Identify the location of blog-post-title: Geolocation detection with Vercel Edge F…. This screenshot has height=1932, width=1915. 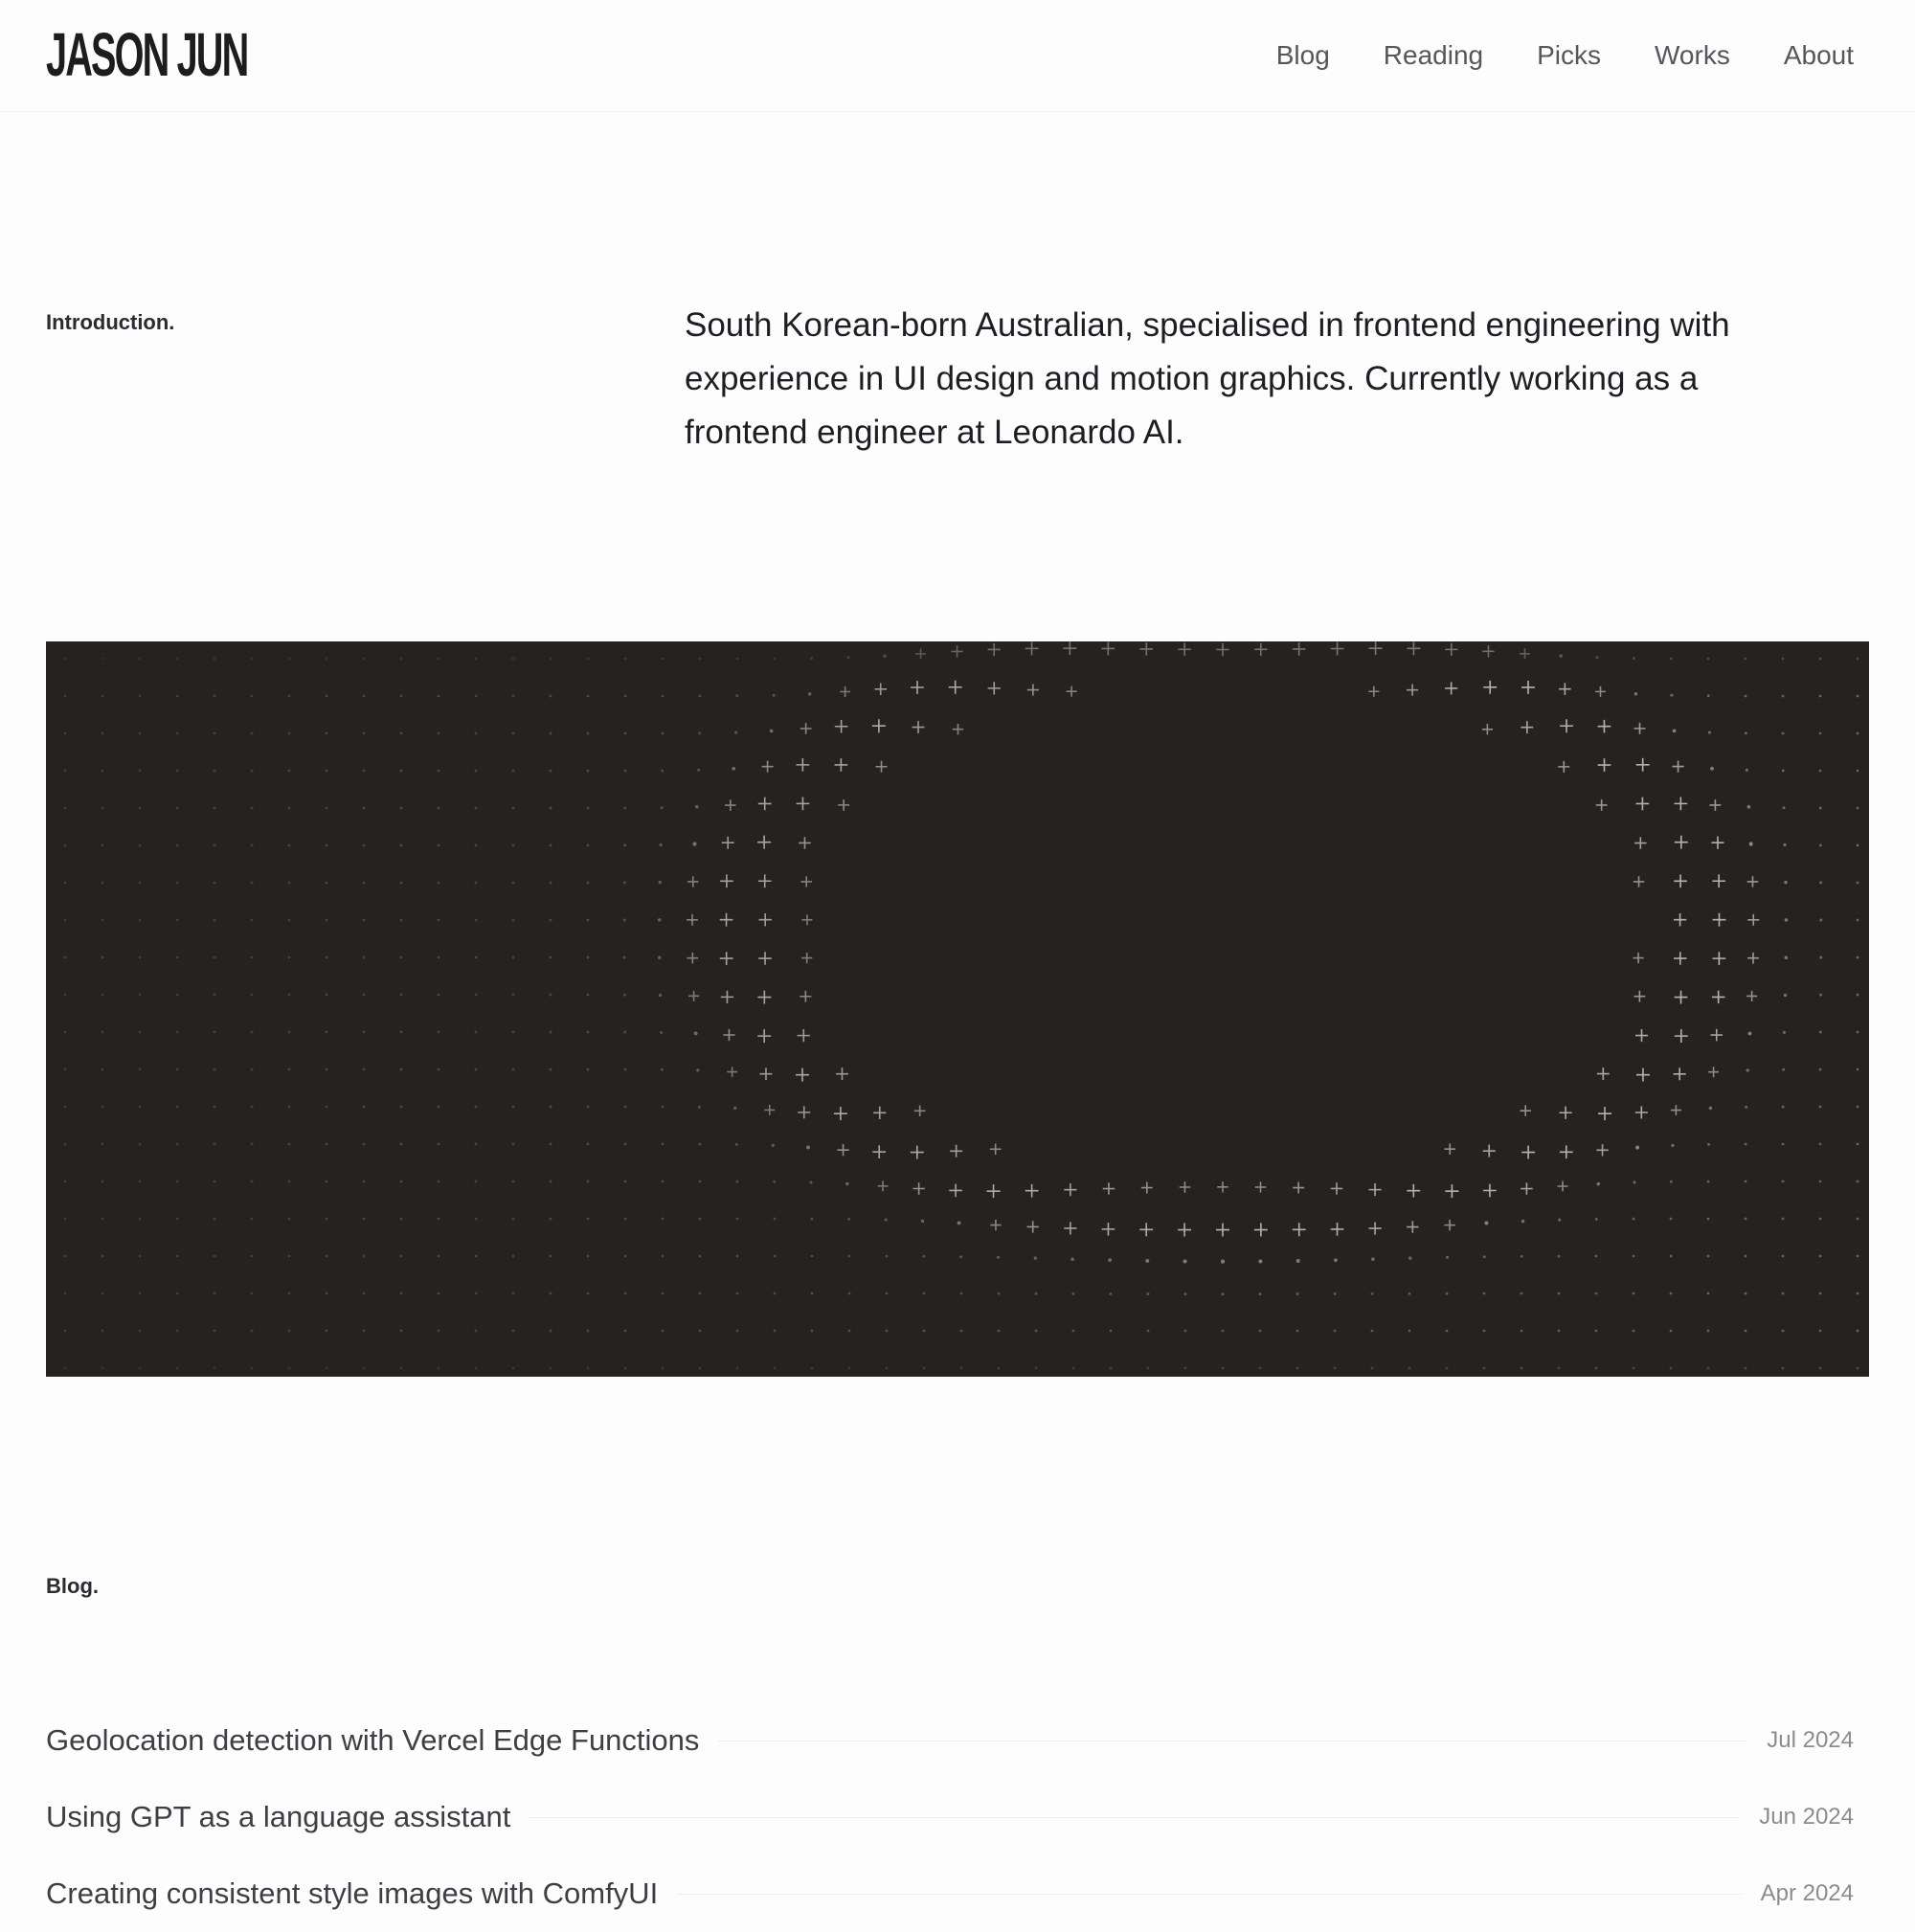
(373, 1741).